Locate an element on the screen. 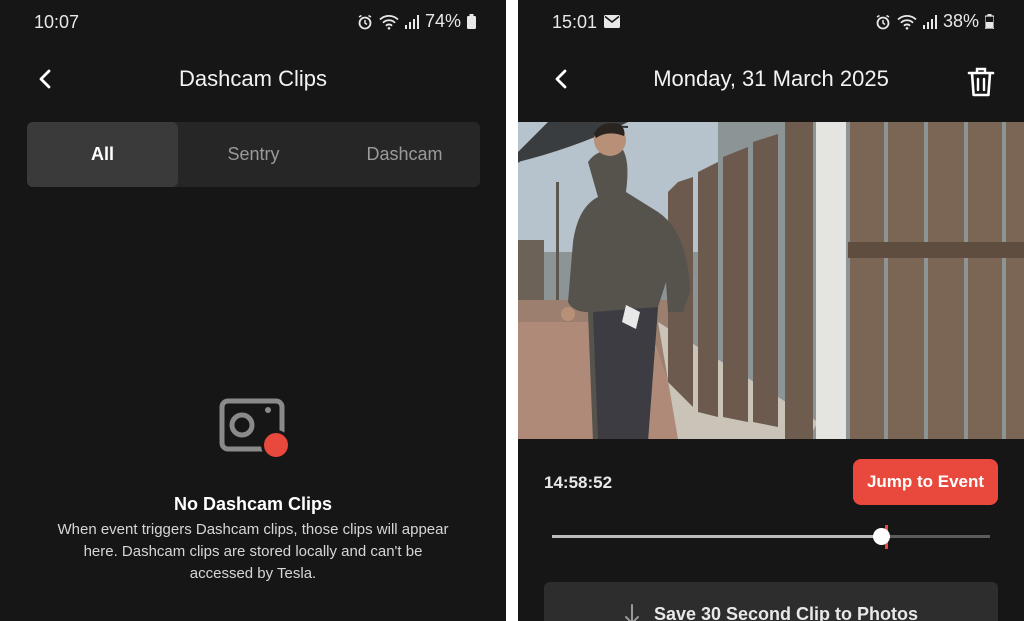 The height and width of the screenshot is (621, 1024). save-clip-label: Save 30 Second Clip to Photos is located at coordinates (786, 612).